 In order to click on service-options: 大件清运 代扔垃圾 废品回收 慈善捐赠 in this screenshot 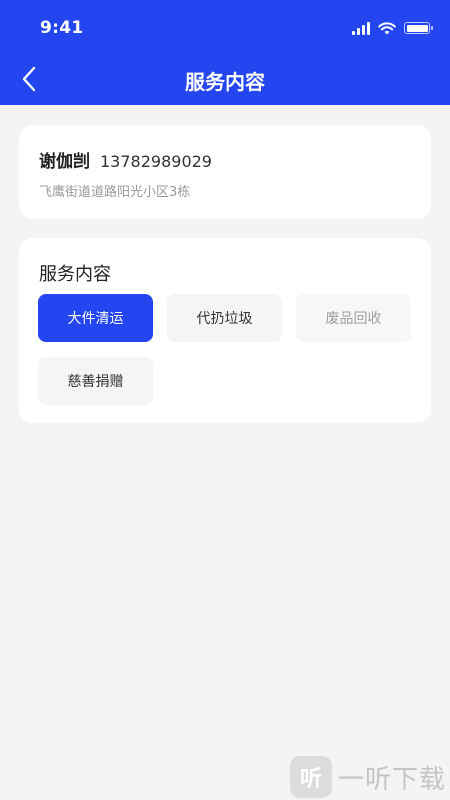, I will do `click(225, 349)`.